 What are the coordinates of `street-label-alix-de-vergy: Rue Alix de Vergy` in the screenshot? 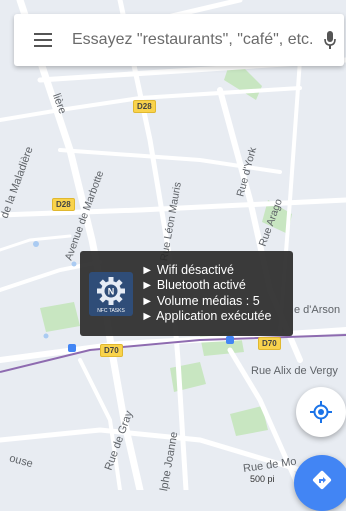 It's located at (294, 371).